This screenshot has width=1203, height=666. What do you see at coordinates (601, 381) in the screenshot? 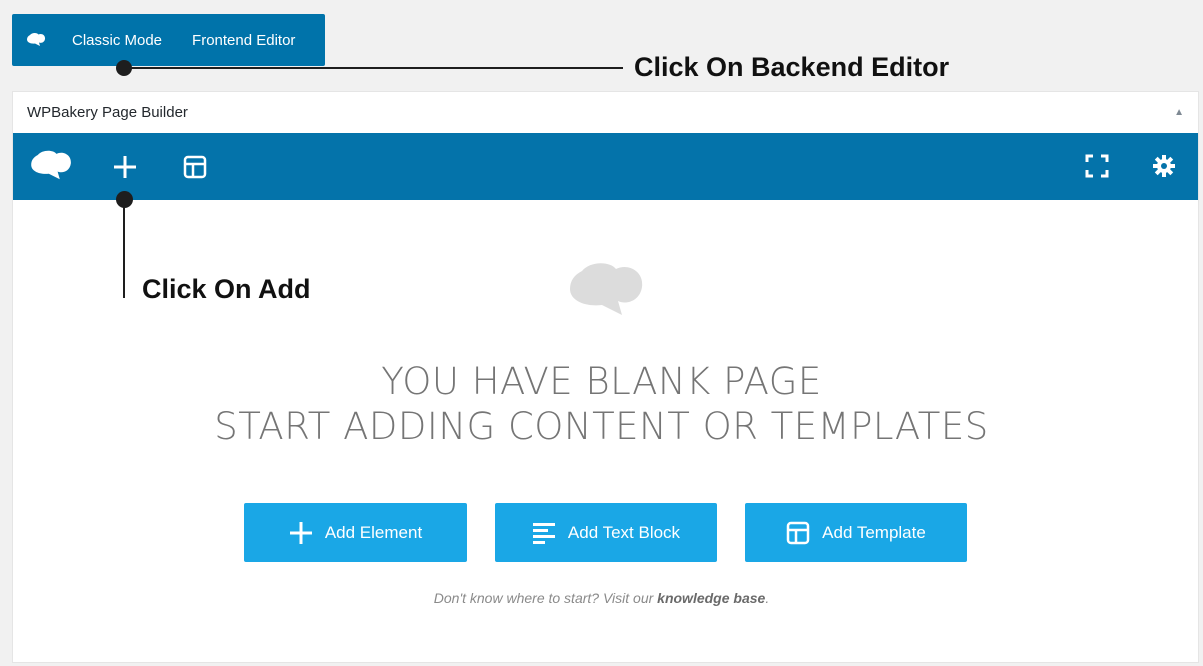
I see `blank-page-heading: YOU HAVE BLANK PAGE` at bounding box center [601, 381].